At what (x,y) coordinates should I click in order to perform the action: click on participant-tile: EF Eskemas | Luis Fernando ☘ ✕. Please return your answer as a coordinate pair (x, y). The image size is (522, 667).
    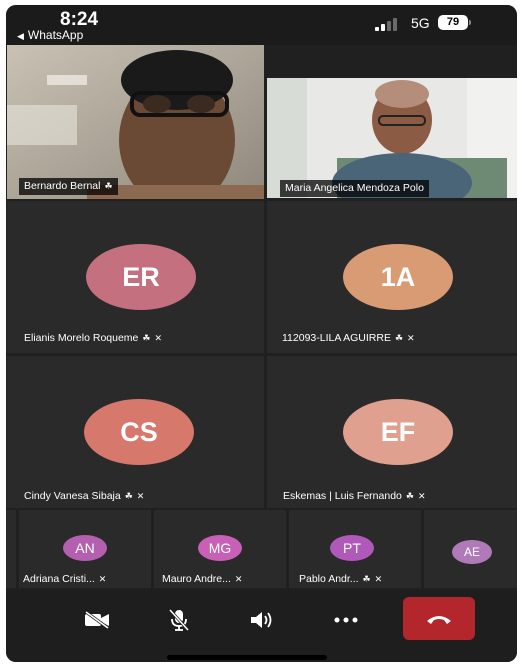
    Looking at the image, I should click on (392, 432).